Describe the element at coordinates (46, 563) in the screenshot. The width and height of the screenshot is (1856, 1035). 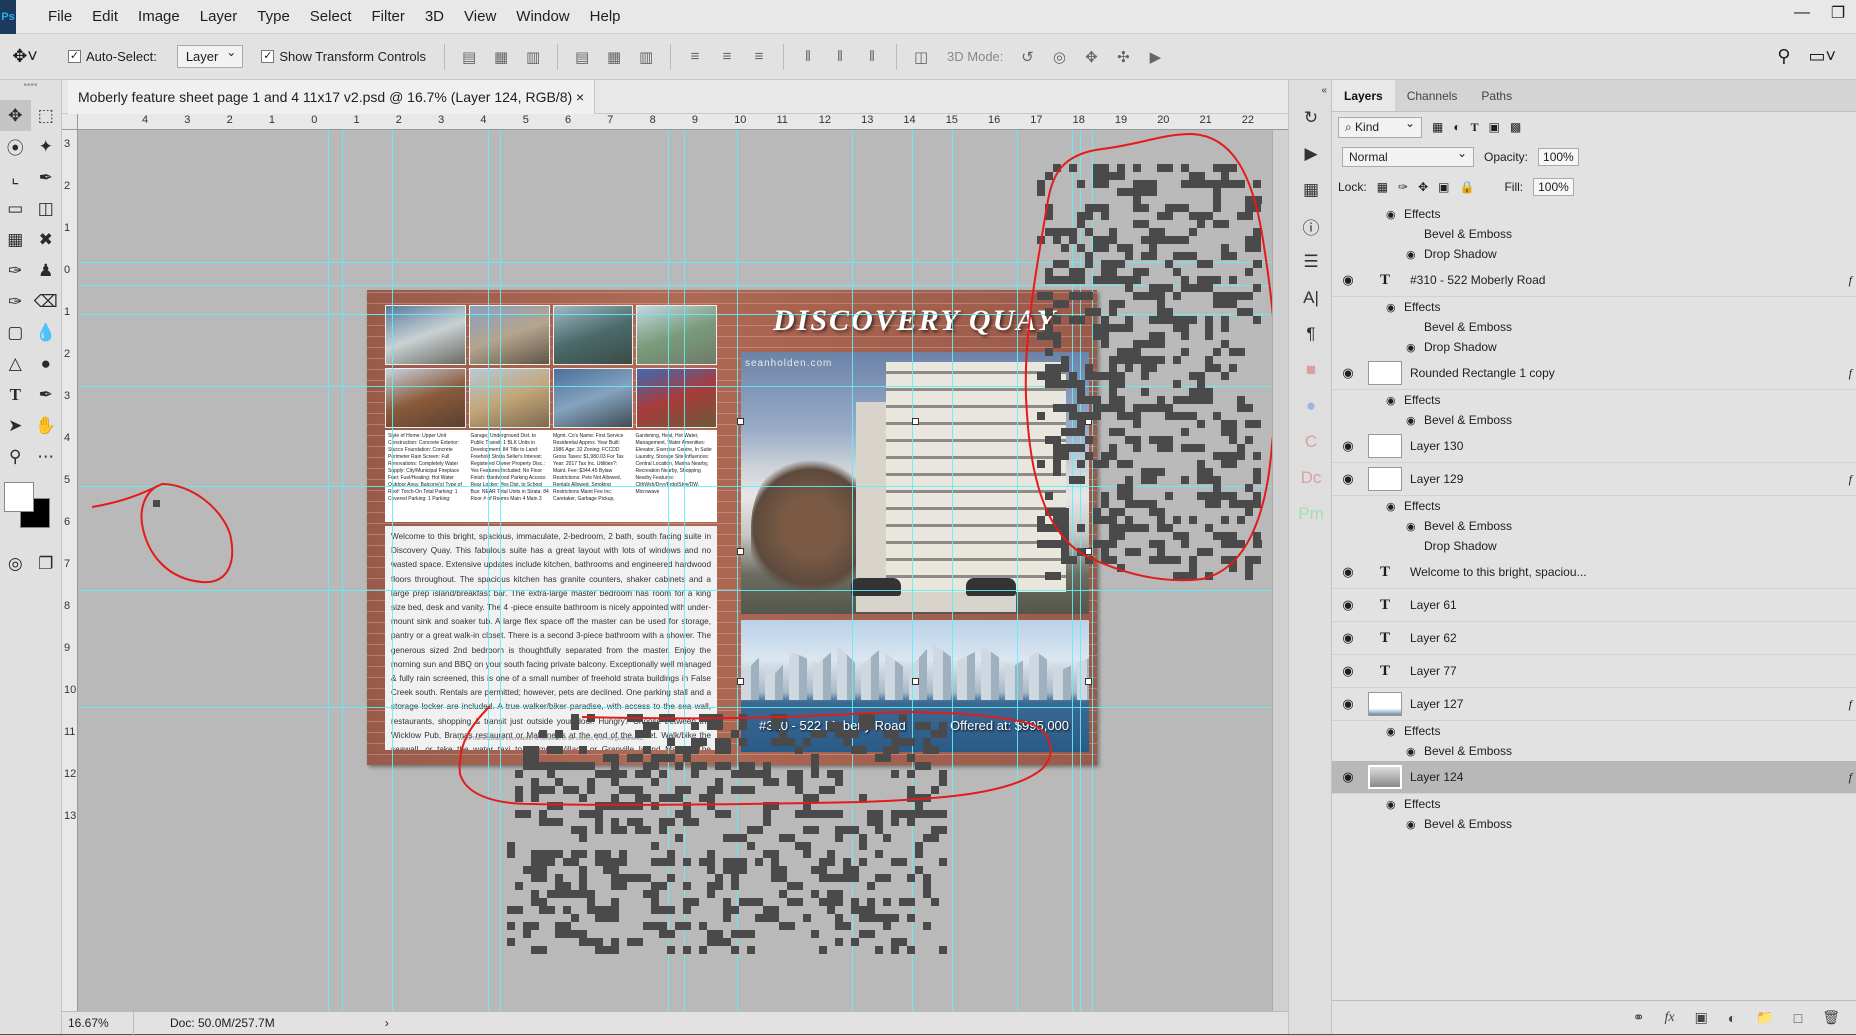
I see `screen-mode-icon: ❐` at that location.